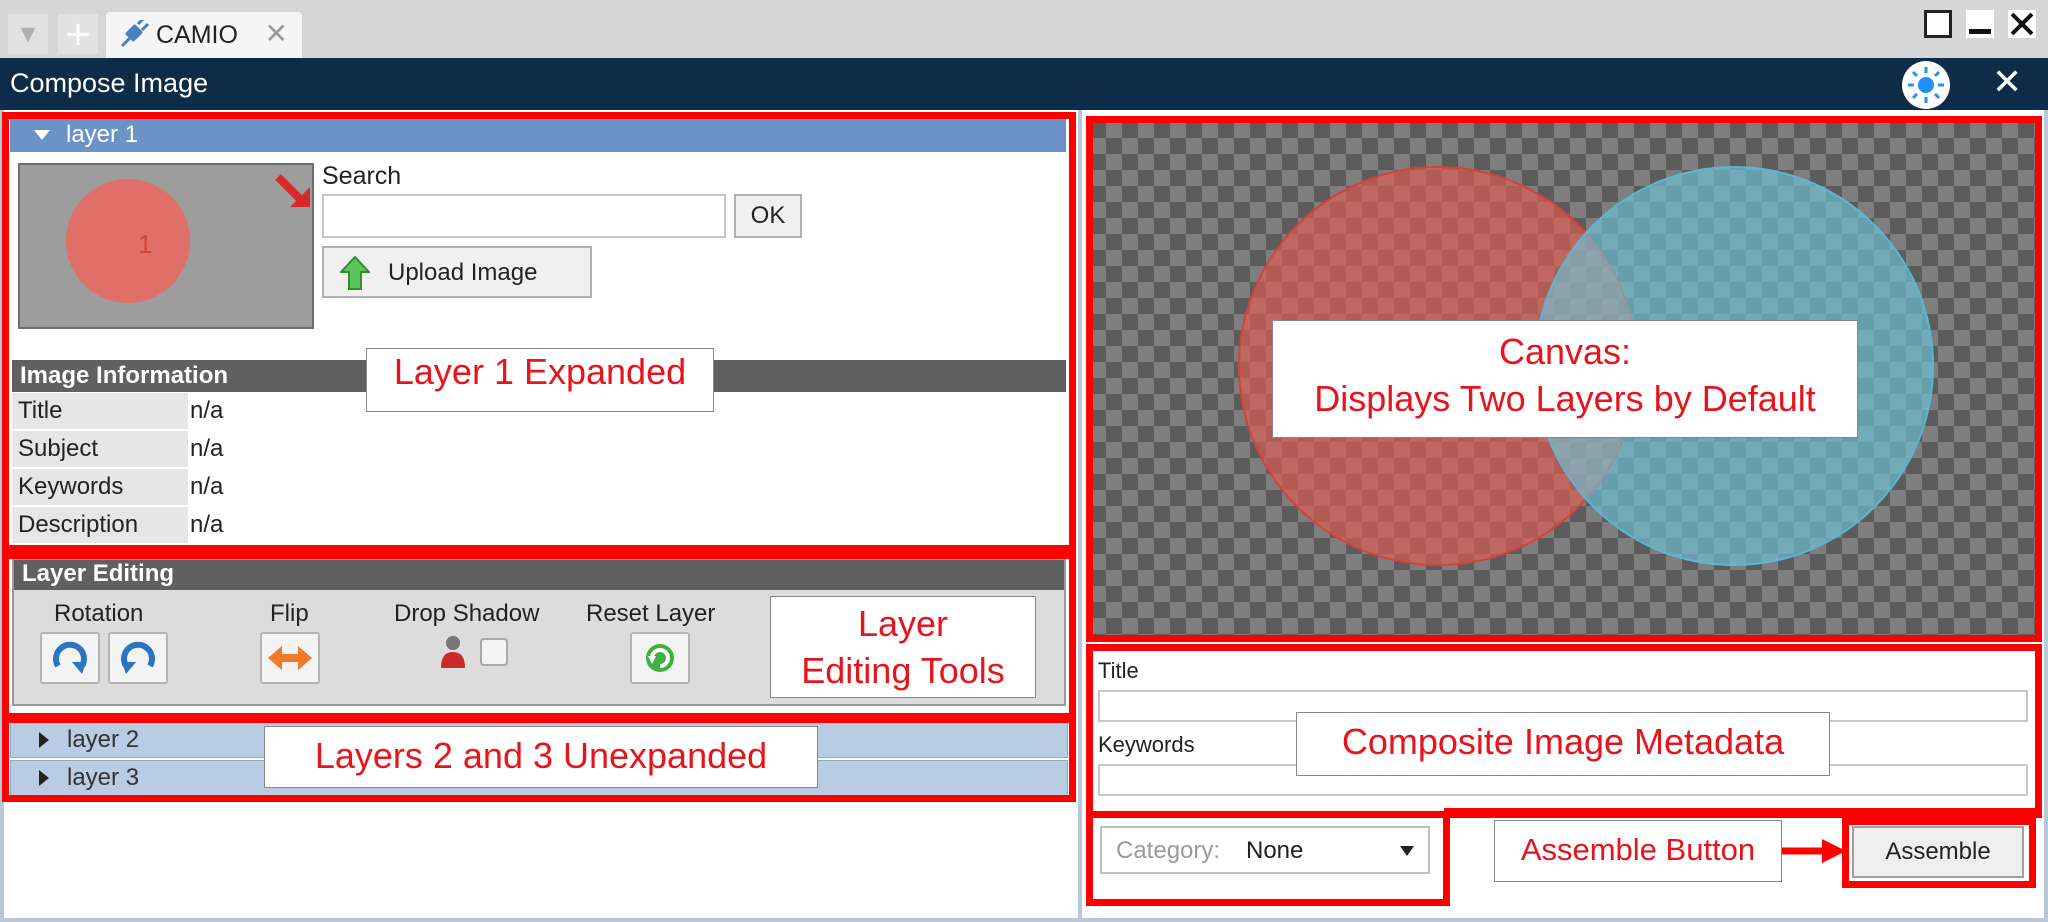 Image resolution: width=2048 pixels, height=922 pixels. Describe the element at coordinates (109, 83) in the screenshot. I see `dialog-title: Compose Image` at that location.